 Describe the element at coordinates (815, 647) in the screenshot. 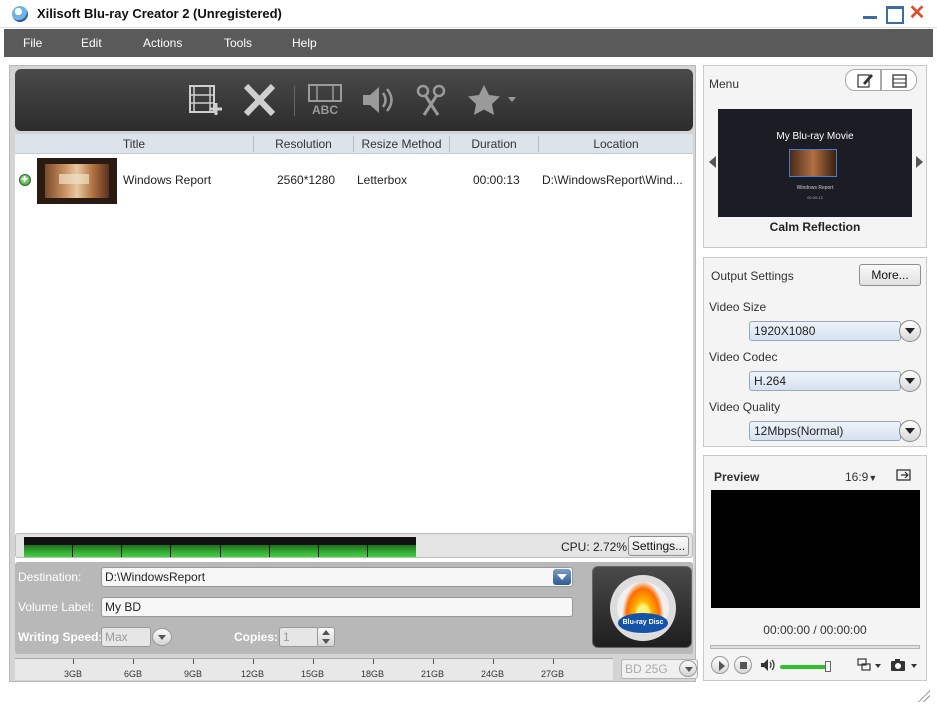

I see `seek-bar` at that location.